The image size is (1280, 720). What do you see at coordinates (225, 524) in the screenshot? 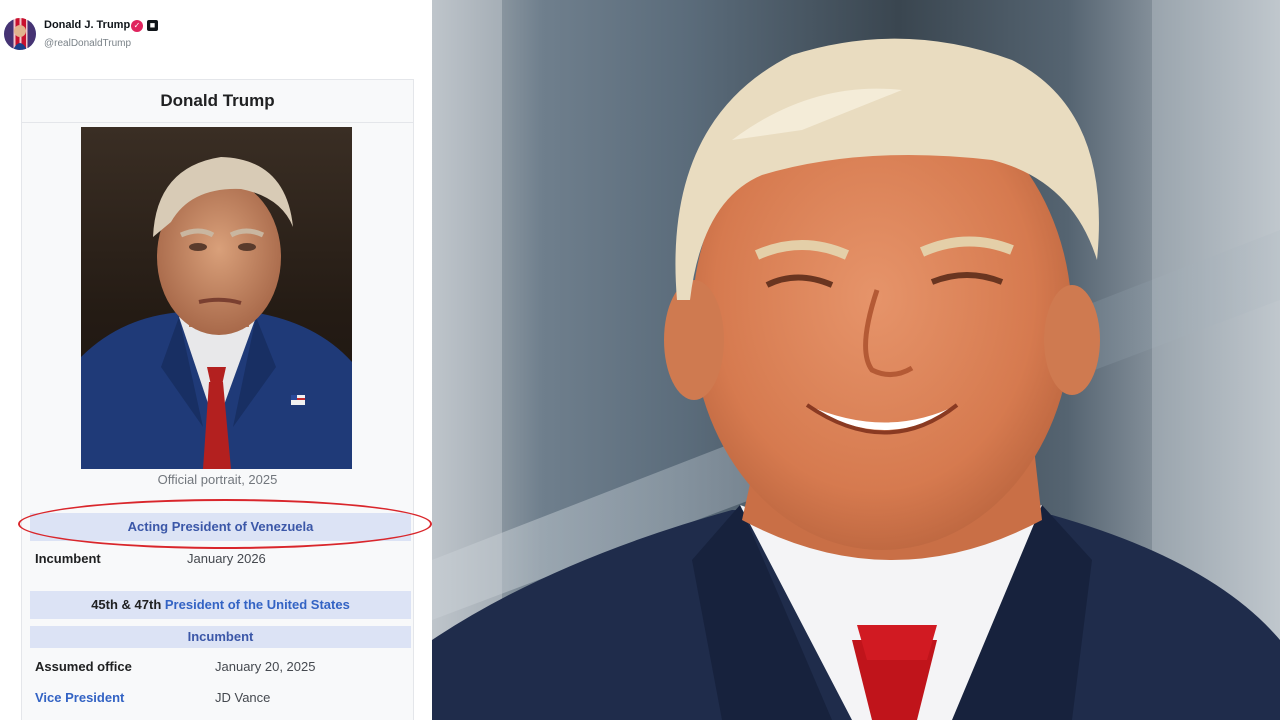
I see `highlight-circle` at bounding box center [225, 524].